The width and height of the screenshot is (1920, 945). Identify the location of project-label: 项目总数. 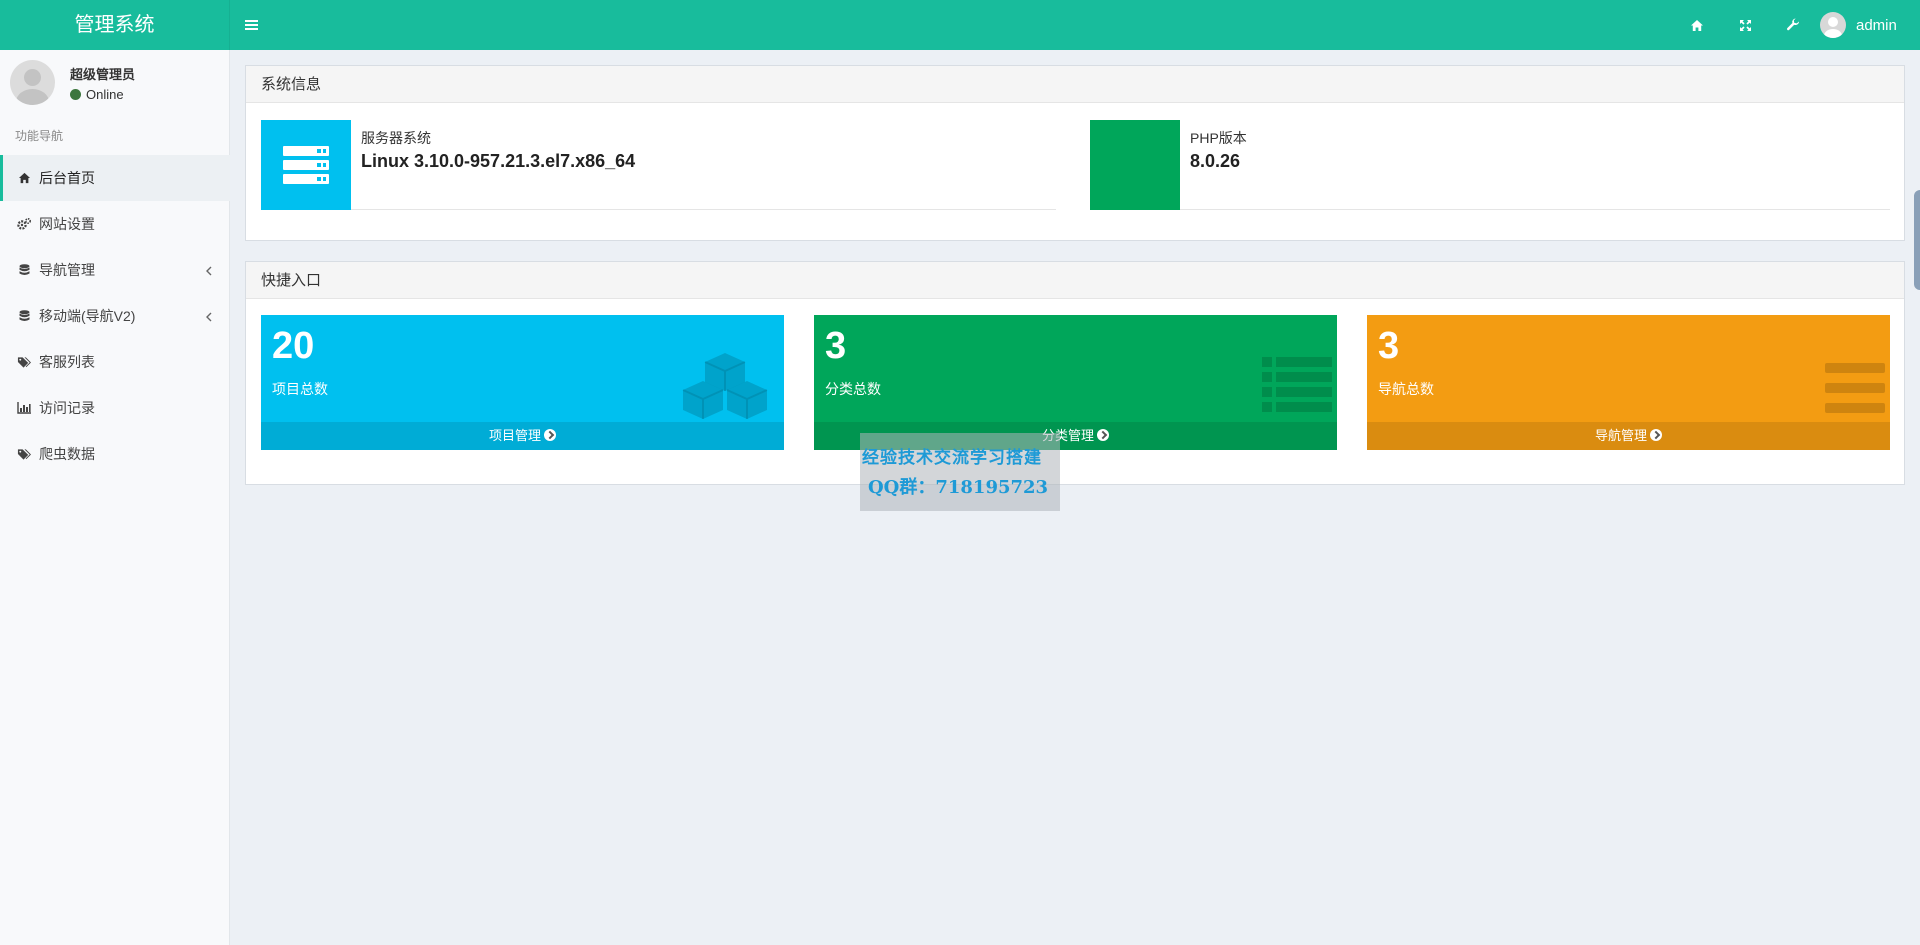
(300, 389).